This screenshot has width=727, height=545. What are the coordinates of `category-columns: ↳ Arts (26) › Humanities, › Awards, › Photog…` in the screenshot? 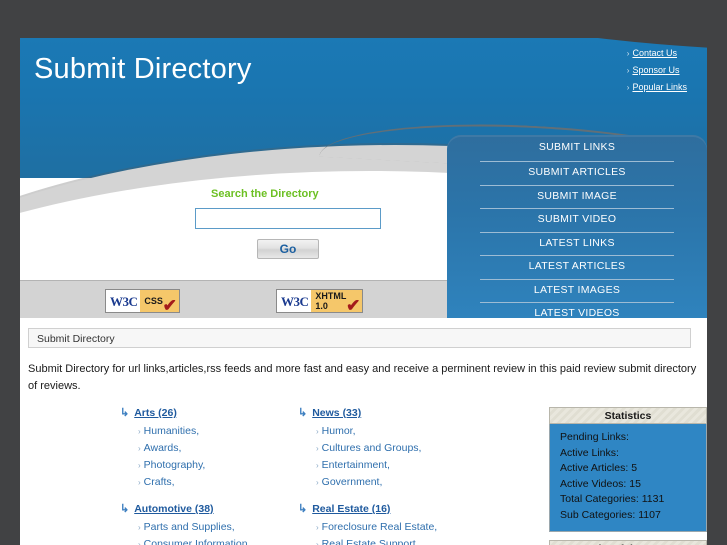 It's located at (330, 475).